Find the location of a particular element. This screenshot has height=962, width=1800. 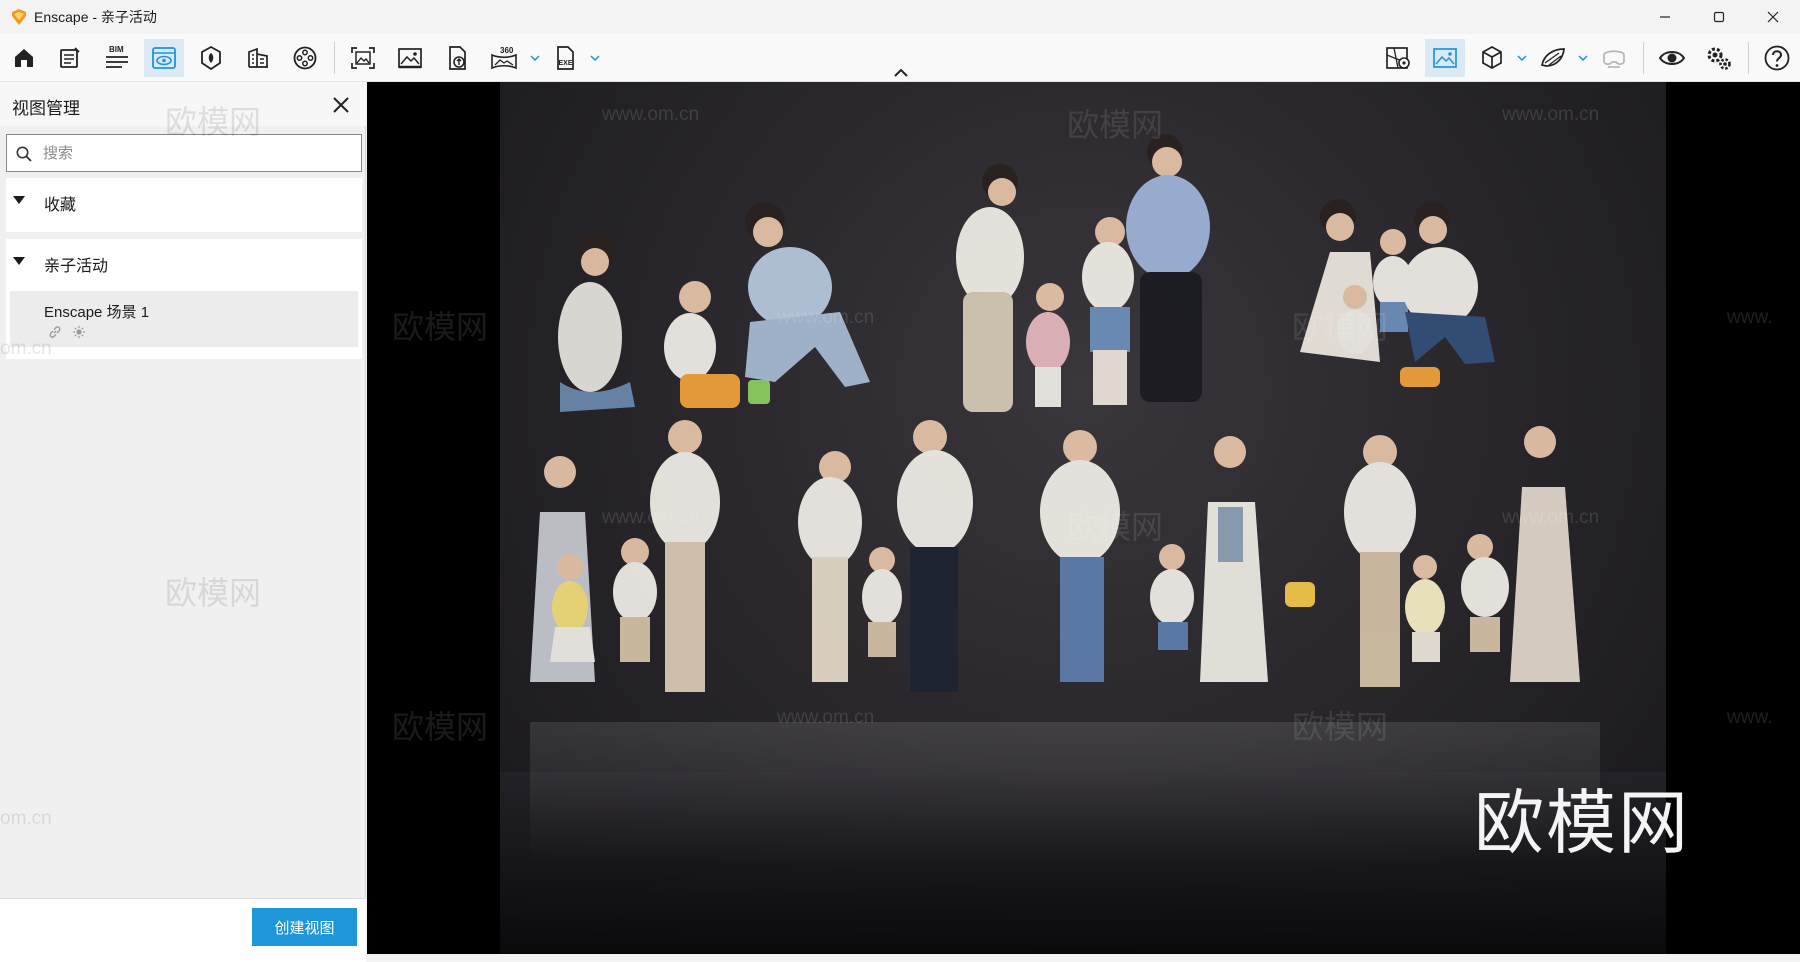

enscape-logo-icon is located at coordinates (19, 17).